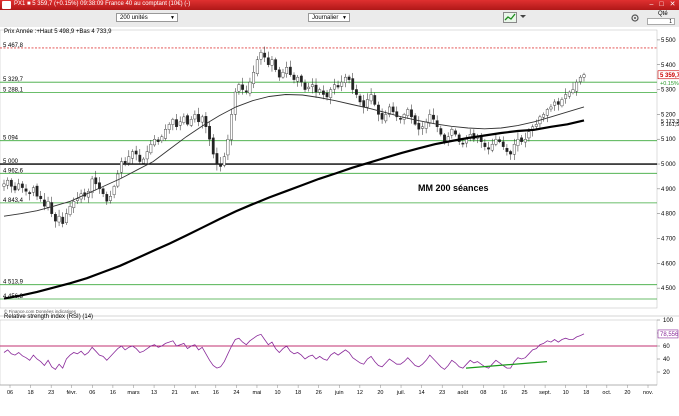 This screenshot has height=416, width=679. I want to click on minimize-button: –, so click(651, 5).